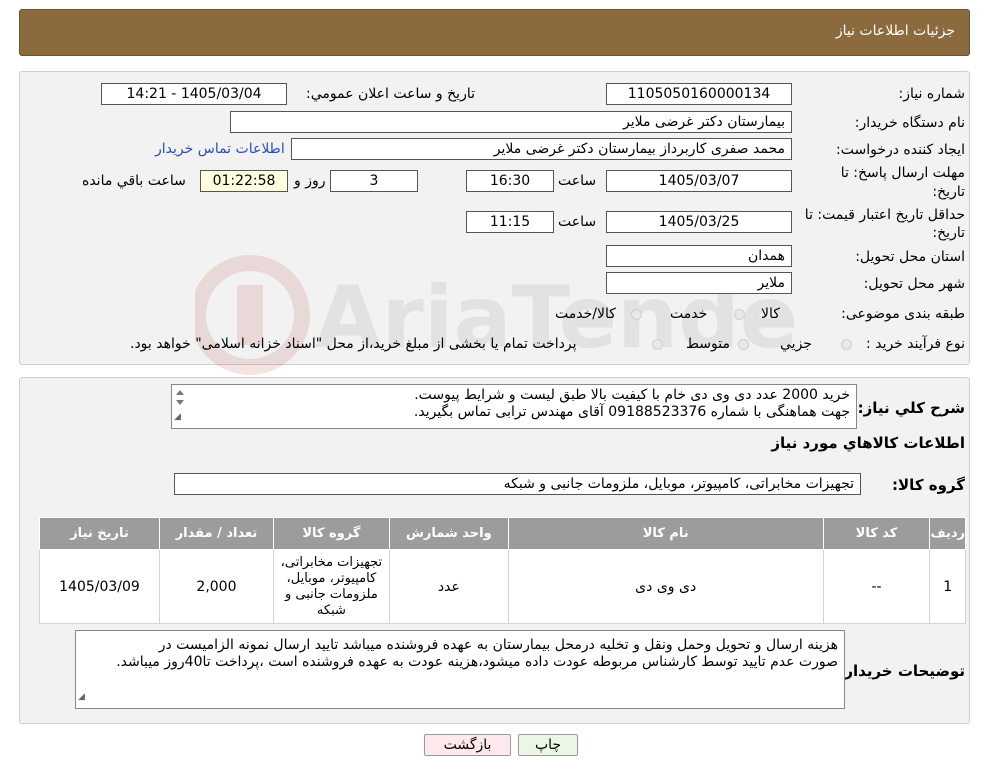 The width and height of the screenshot is (985, 778). What do you see at coordinates (739, 314) in the screenshot?
I see `category-radio-goods` at bounding box center [739, 314].